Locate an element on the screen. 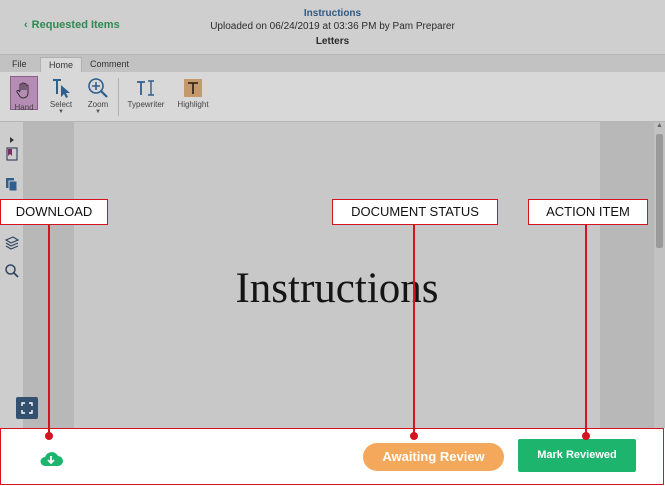 This screenshot has width=665, height=486. hand-tool-label: Hand is located at coordinates (24, 107).